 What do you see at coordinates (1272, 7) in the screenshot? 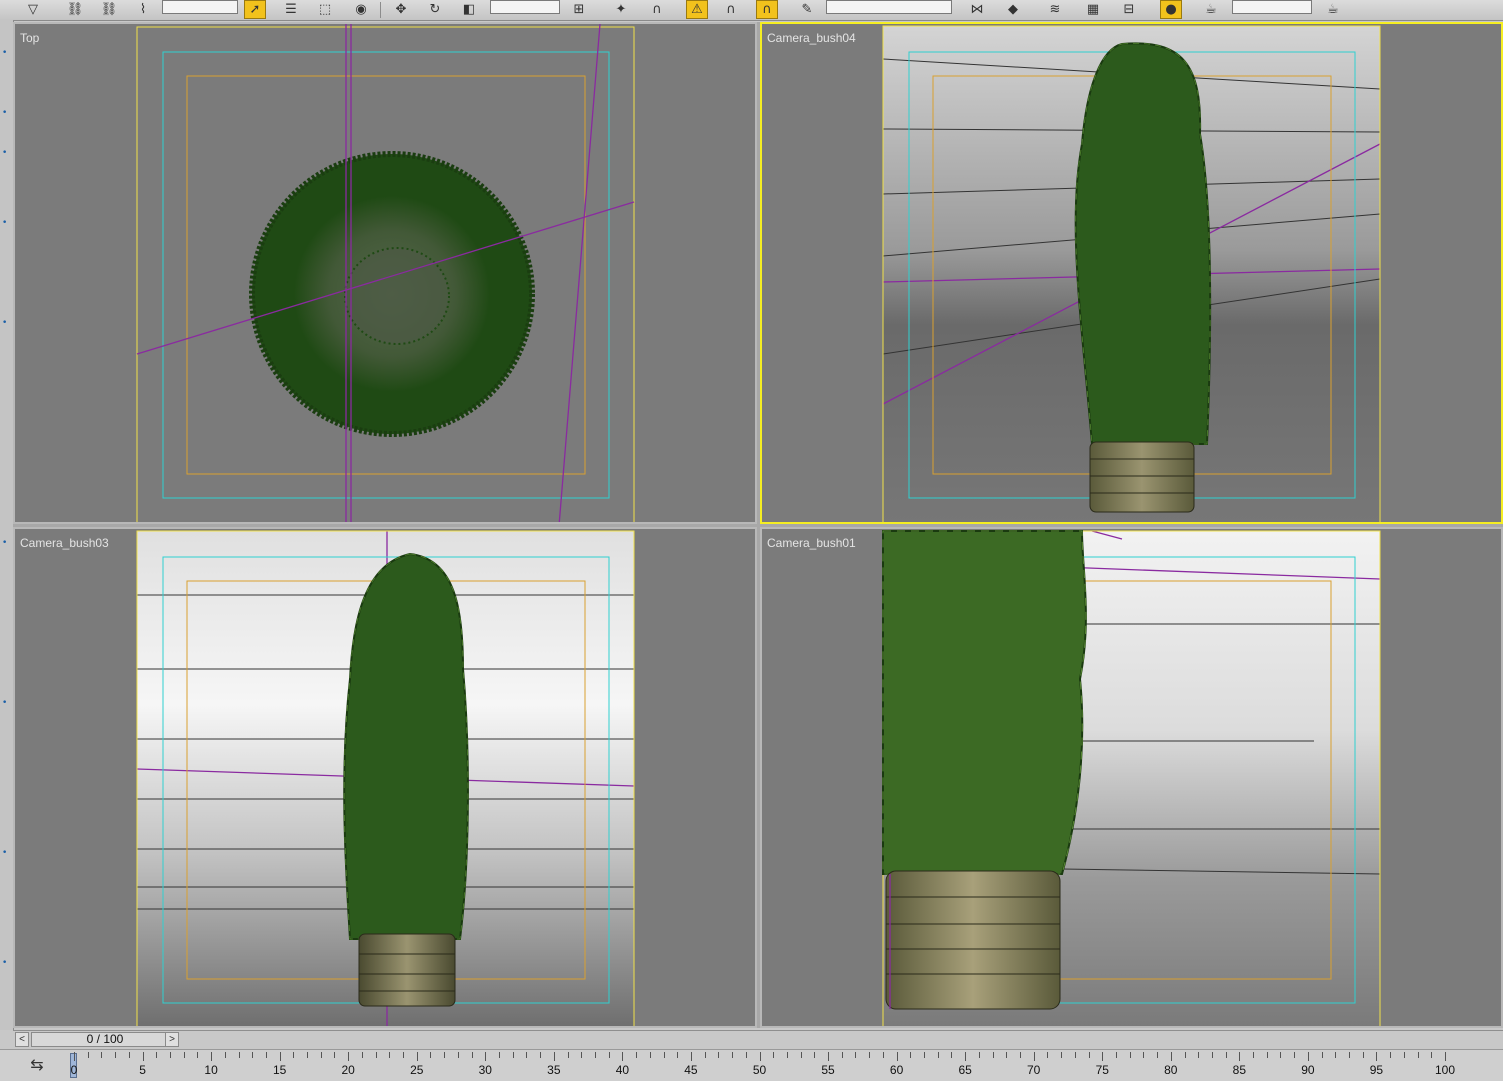
I see `render-dropdown` at bounding box center [1272, 7].